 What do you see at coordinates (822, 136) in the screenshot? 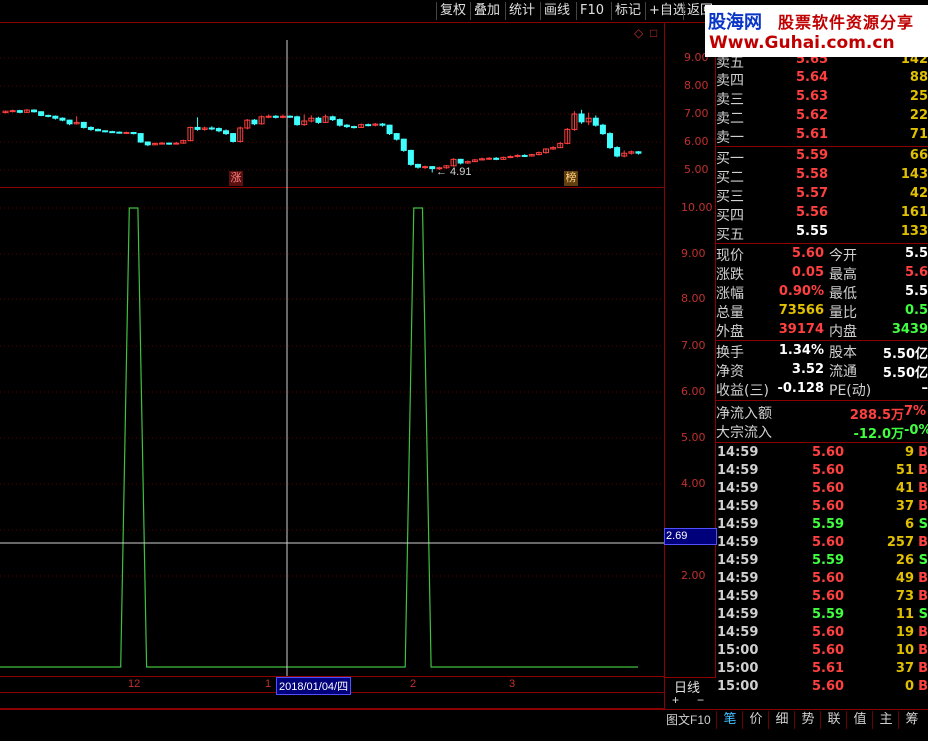
I see `ask-row: 卖一 5.61 71` at bounding box center [822, 136].